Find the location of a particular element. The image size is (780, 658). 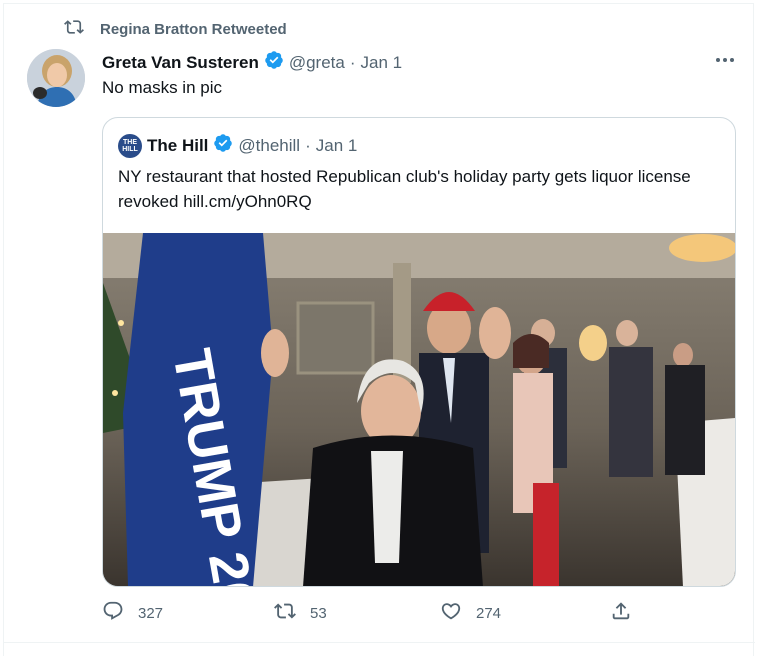

heart-icon is located at coordinates (451, 613).